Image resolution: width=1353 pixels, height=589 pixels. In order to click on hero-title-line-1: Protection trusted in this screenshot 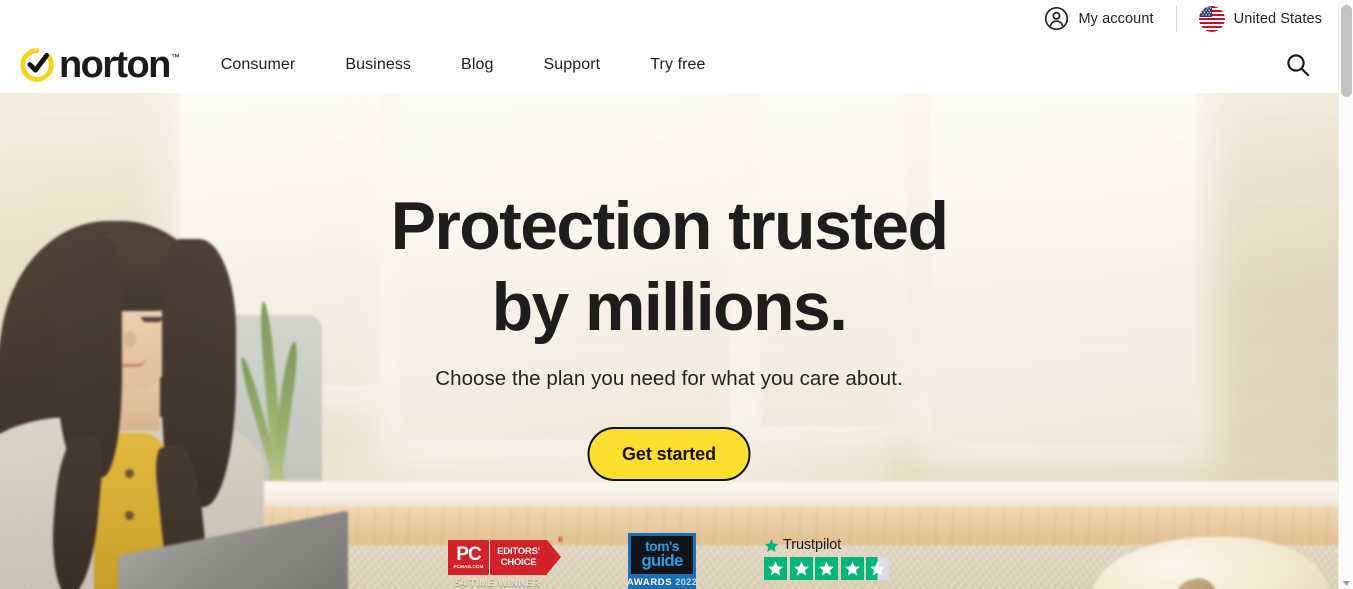, I will do `click(669, 226)`.